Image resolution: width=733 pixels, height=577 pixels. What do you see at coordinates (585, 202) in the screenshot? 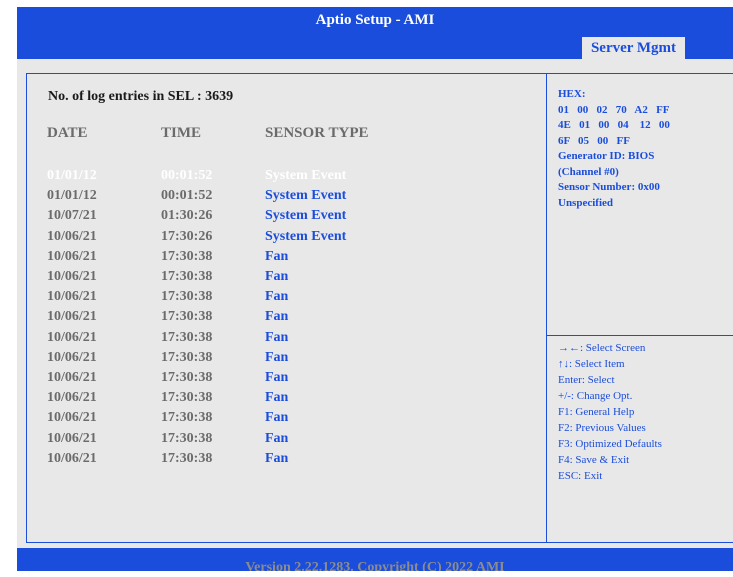
I see `event-unspecified: Unspecified` at bounding box center [585, 202].